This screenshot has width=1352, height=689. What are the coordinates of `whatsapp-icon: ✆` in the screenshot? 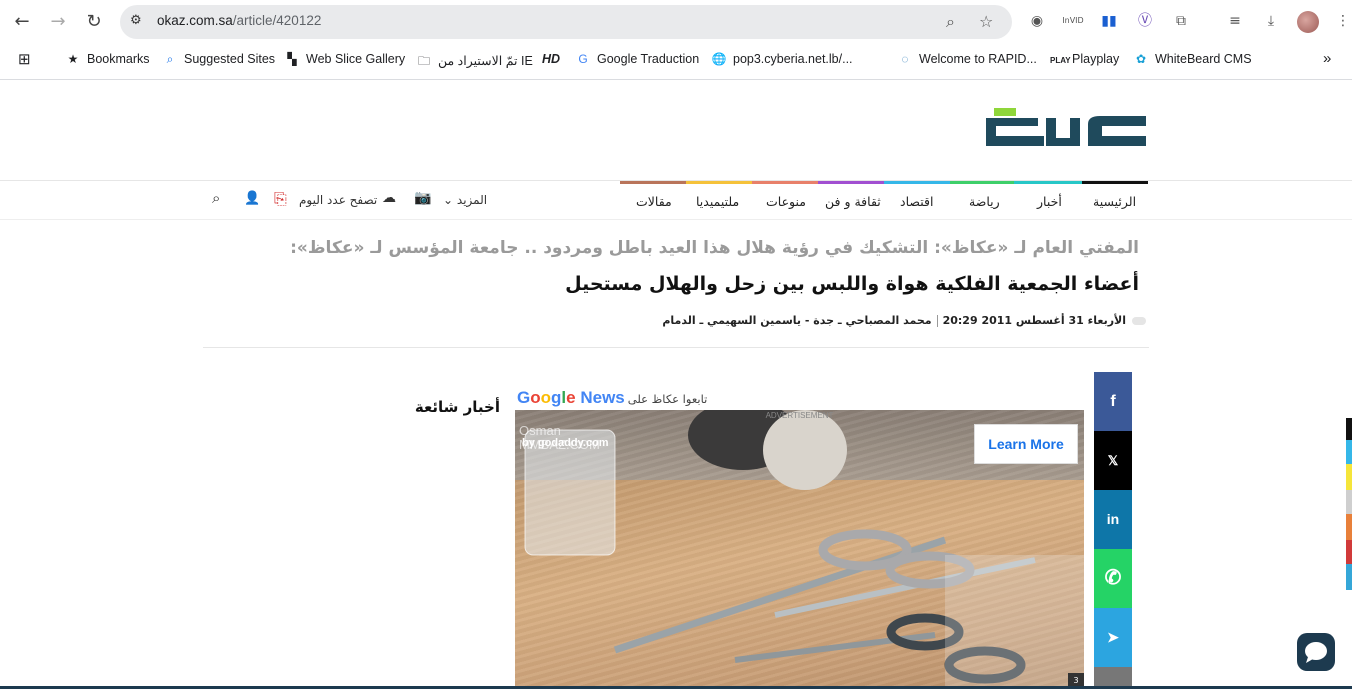 It's located at (1113, 578).